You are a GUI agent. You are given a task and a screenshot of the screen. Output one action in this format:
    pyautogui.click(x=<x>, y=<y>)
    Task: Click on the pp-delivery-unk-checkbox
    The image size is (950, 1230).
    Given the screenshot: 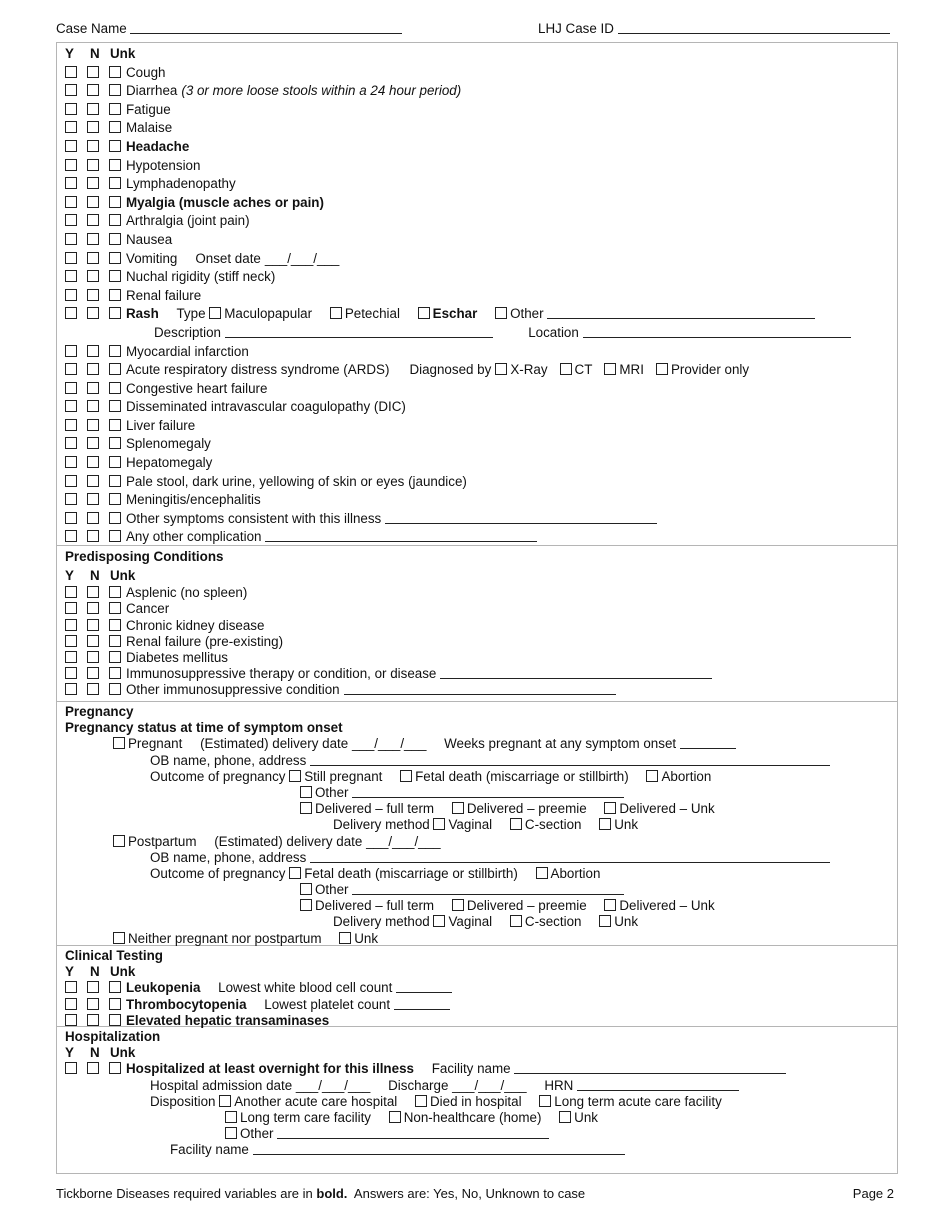 What is the action you would take?
    pyautogui.click(x=605, y=921)
    